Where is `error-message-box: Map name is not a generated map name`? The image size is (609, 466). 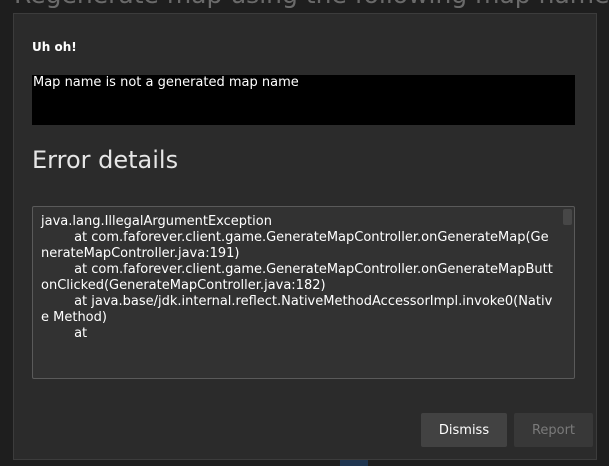 error-message-box: Map name is not a generated map name is located at coordinates (303, 100).